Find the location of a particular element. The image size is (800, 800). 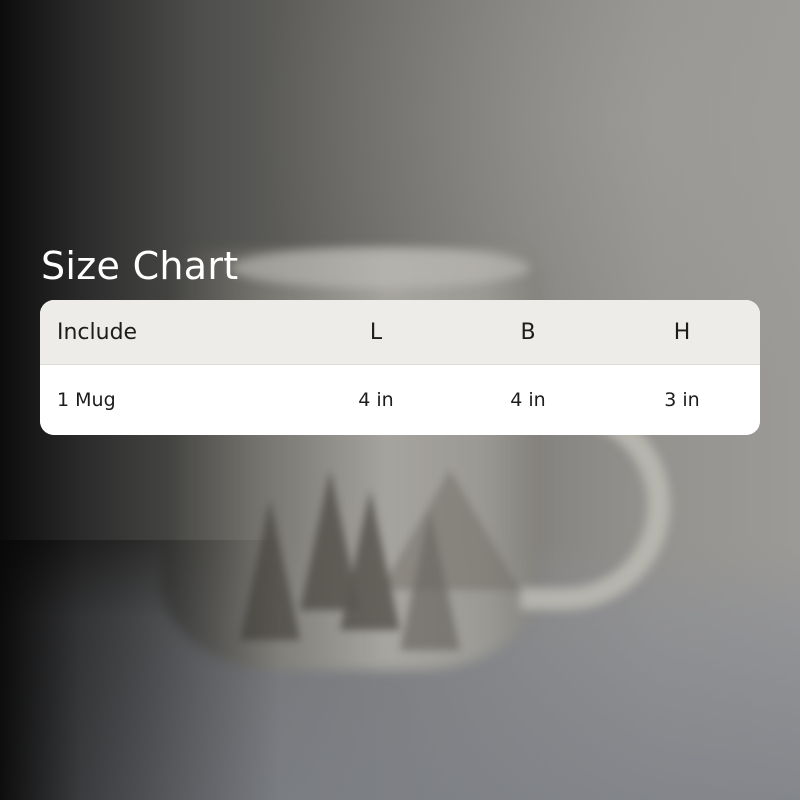

table-row: 1 Mug 4 in 4 in 3 in is located at coordinates (400, 400).